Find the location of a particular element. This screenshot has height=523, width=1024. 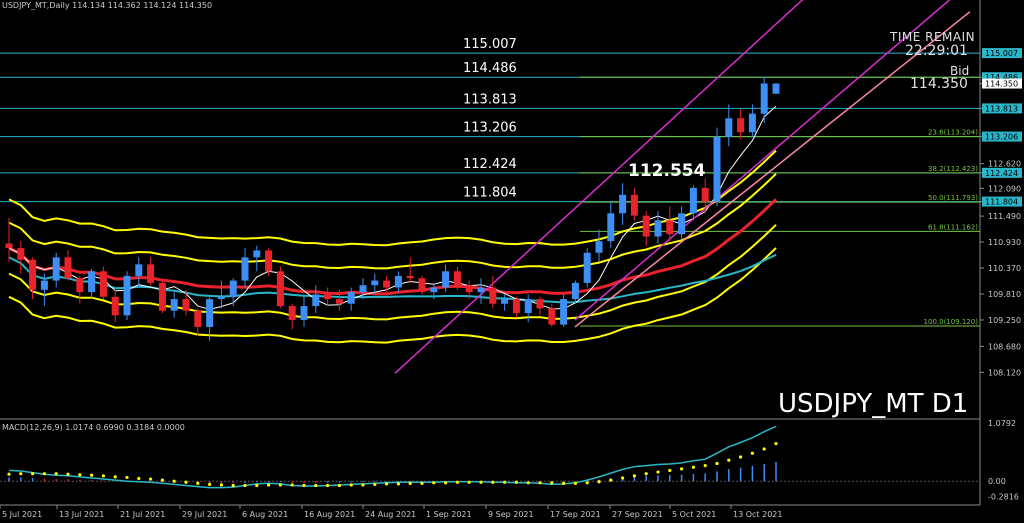

date-tick-label: 29 Jul 2021 is located at coordinates (204, 514).